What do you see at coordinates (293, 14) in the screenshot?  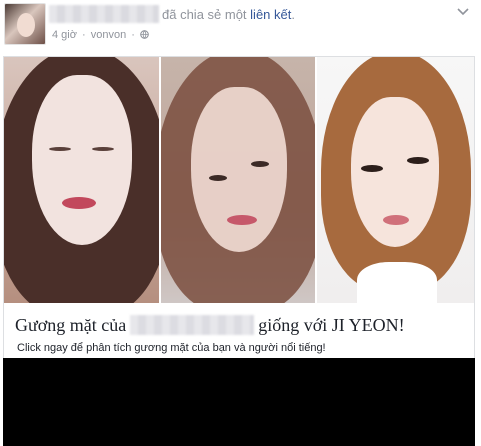 I see `header-punctuation: .` at bounding box center [293, 14].